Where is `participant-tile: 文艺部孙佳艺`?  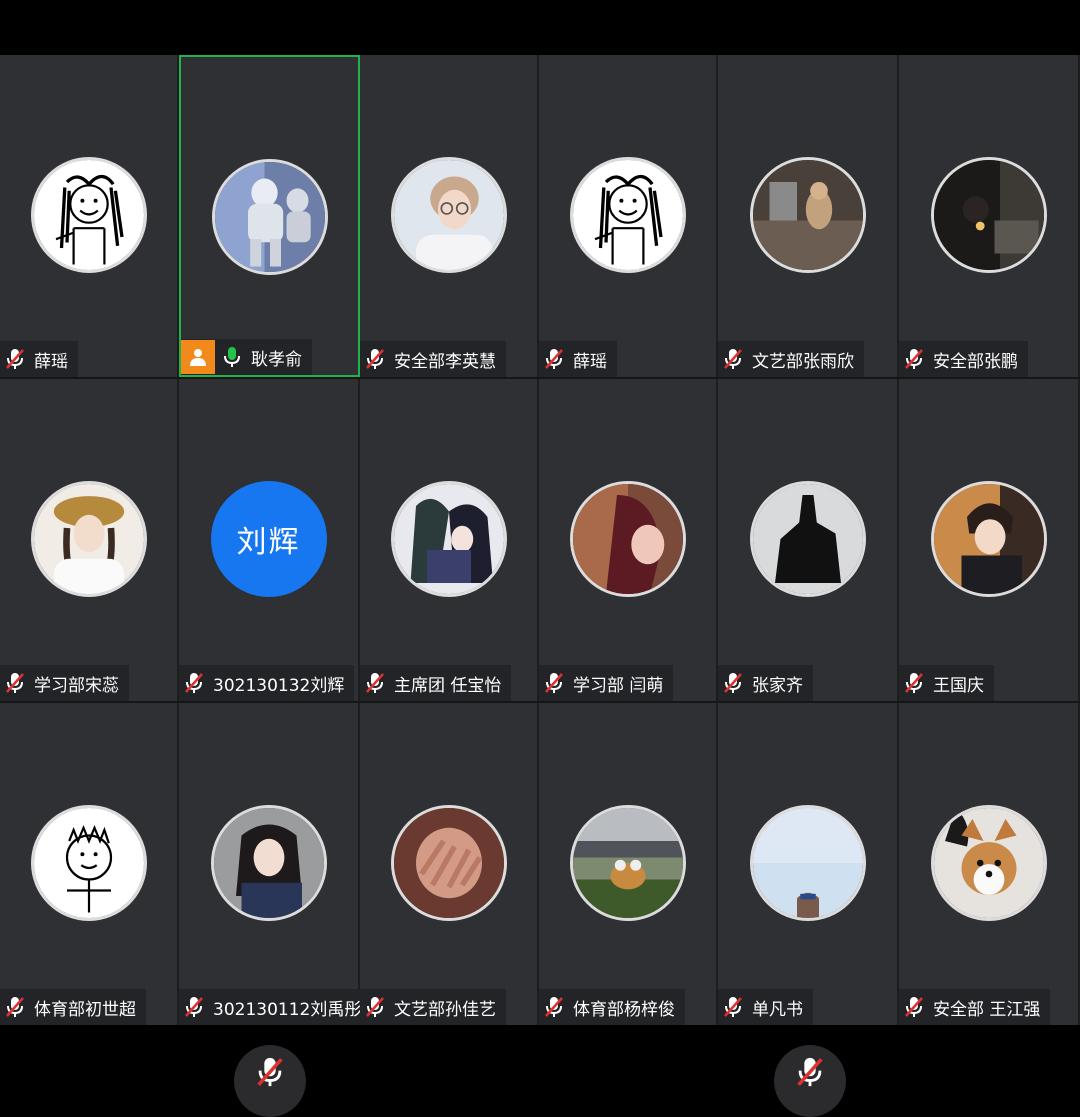 participant-tile: 文艺部孙佳艺 is located at coordinates (449, 864).